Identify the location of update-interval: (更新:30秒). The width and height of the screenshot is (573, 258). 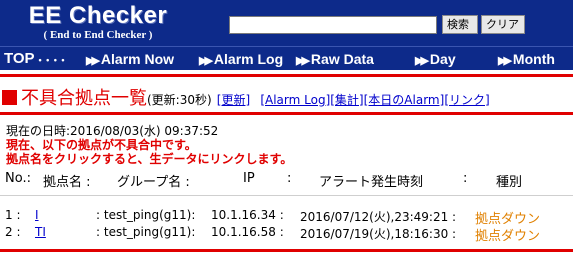
(179, 100).